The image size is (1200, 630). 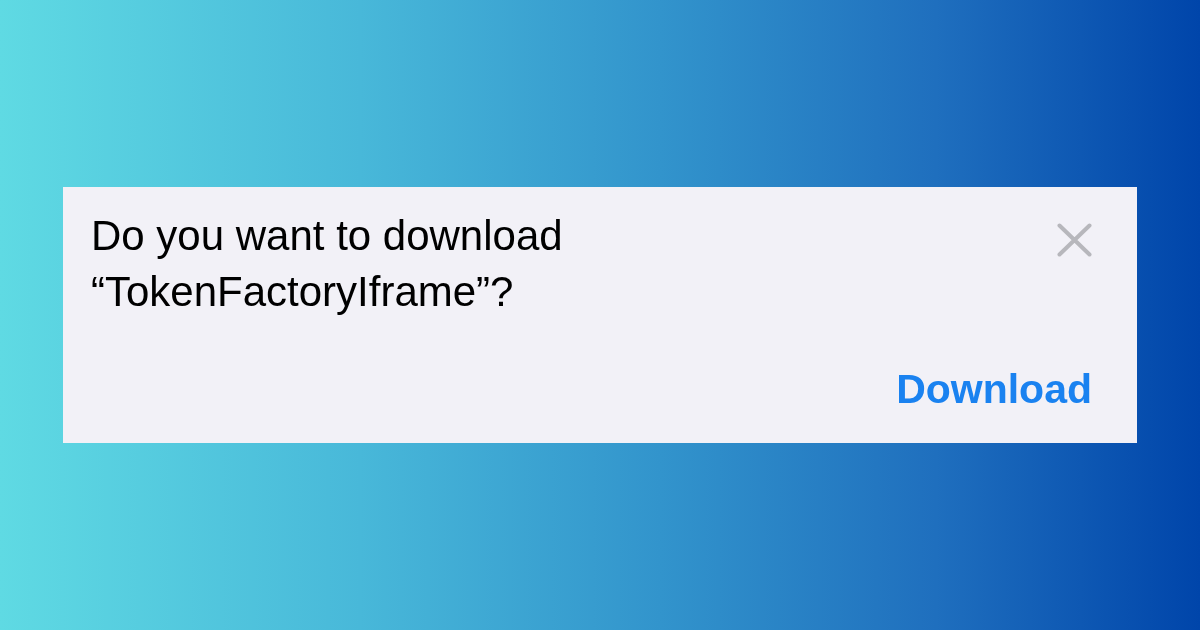 I want to click on dialog-message: Do you want to download “TokenFactoryIframe”?, so click(x=327, y=264).